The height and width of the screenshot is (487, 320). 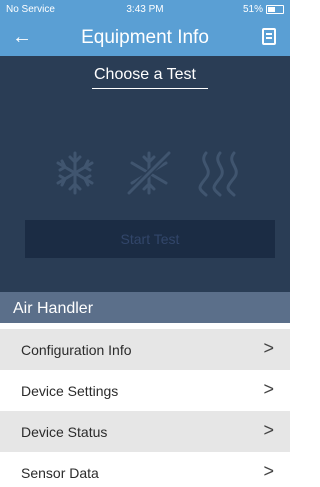 What do you see at coordinates (149, 173) in the screenshot?
I see `defrost-snowflake-icon` at bounding box center [149, 173].